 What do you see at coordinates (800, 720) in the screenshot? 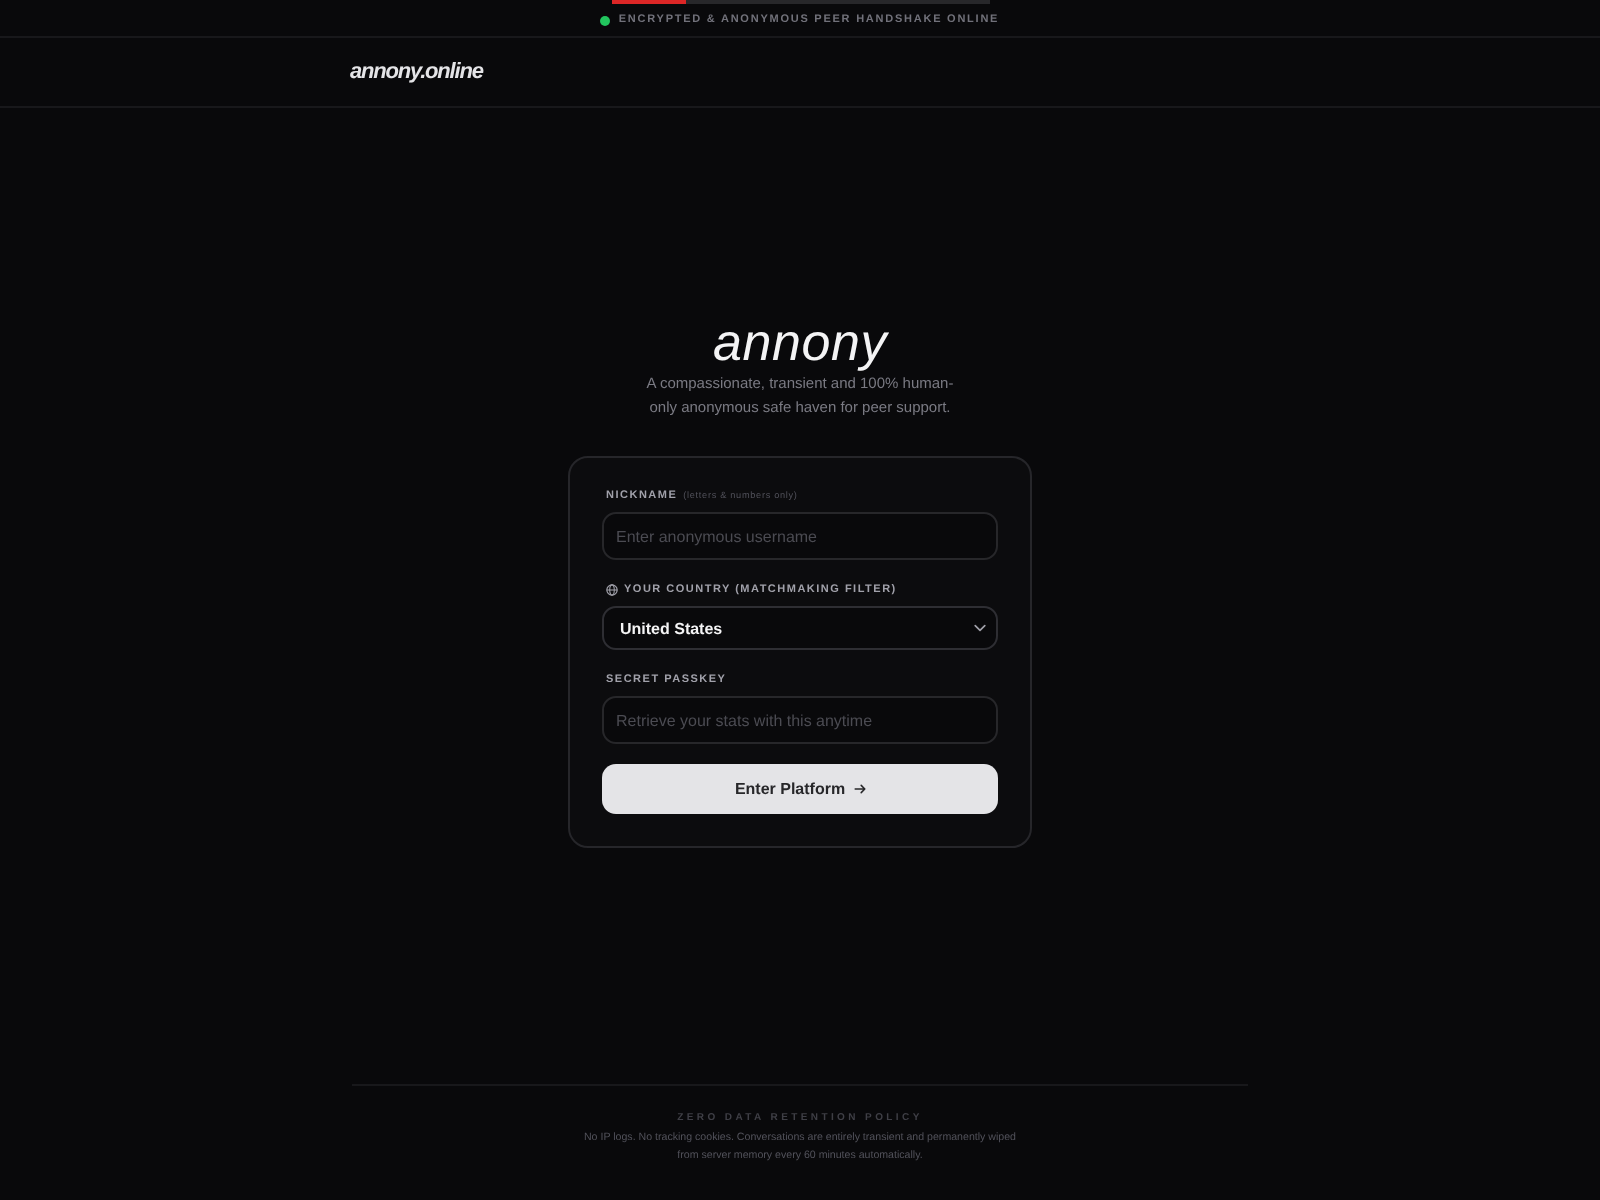
I see `text-input-field: Retrieve your stats with this anytime` at bounding box center [800, 720].